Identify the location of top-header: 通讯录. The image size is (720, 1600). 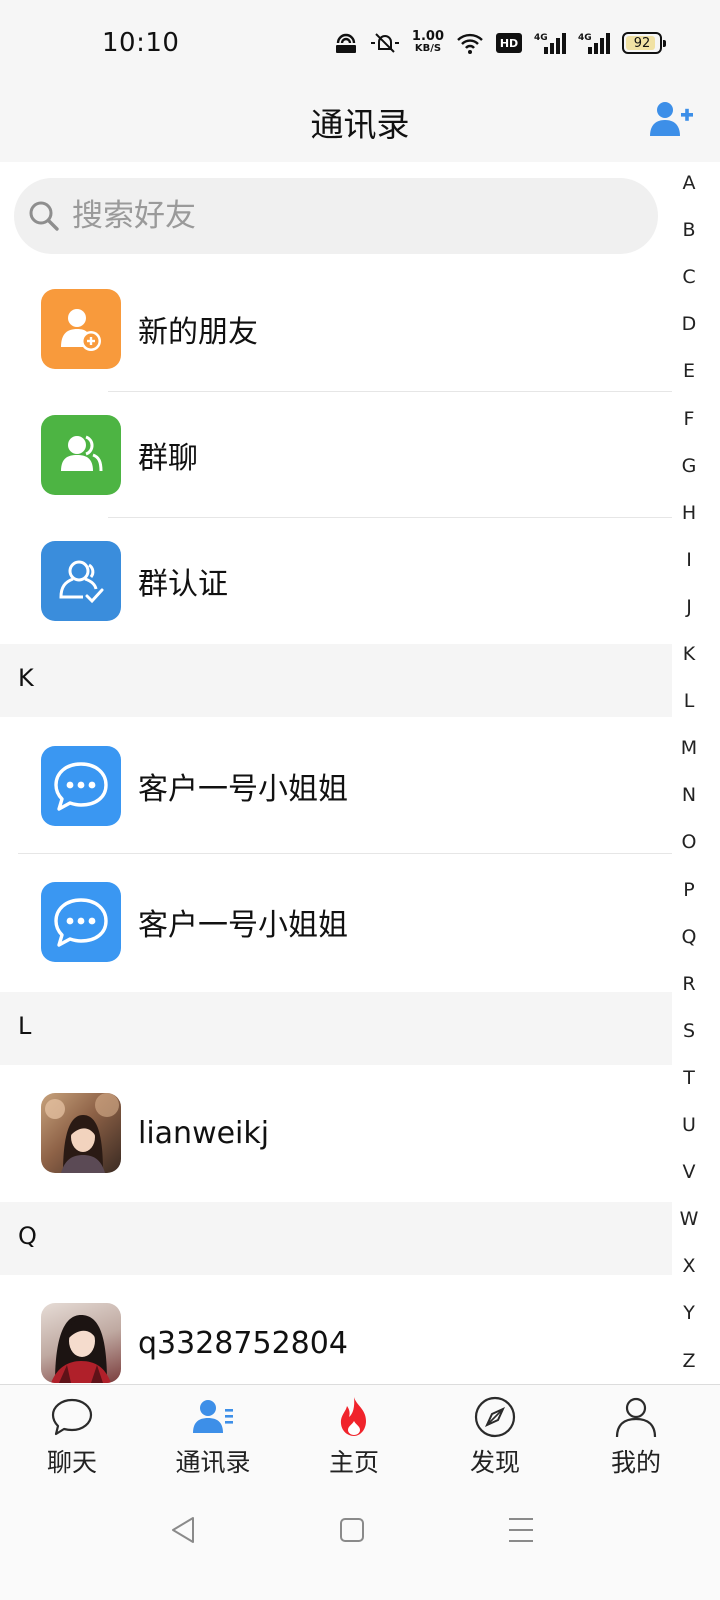
(360, 123).